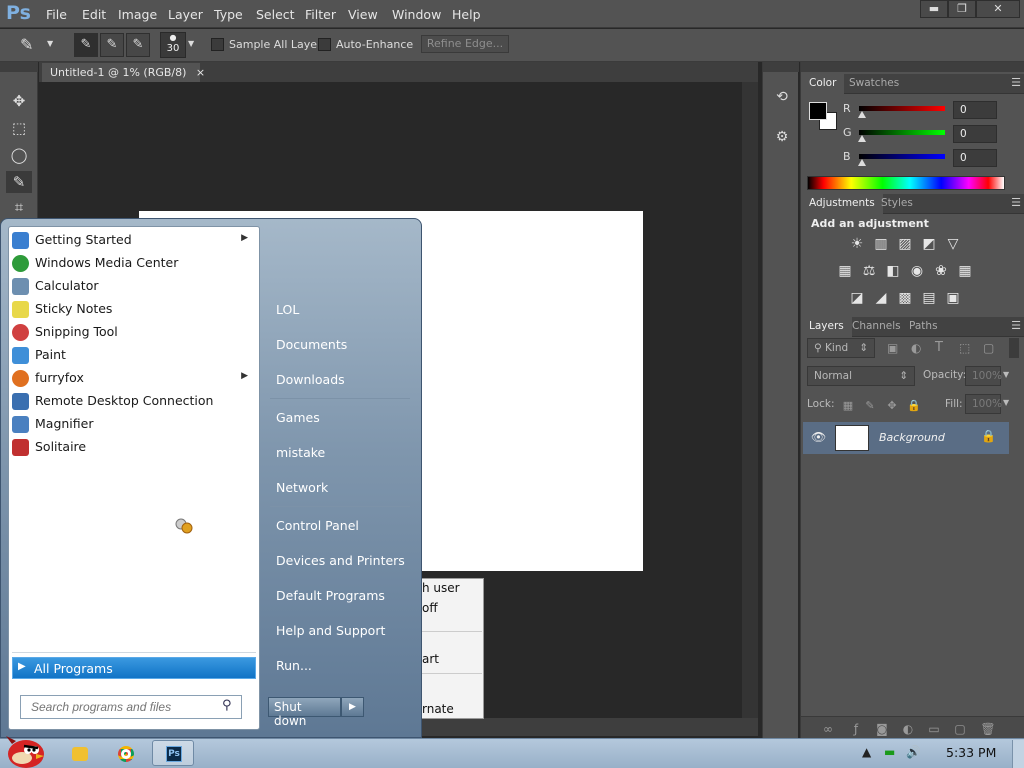  Describe the element at coordinates (134, 286) in the screenshot. I see `program-calculator: Calculator` at that location.